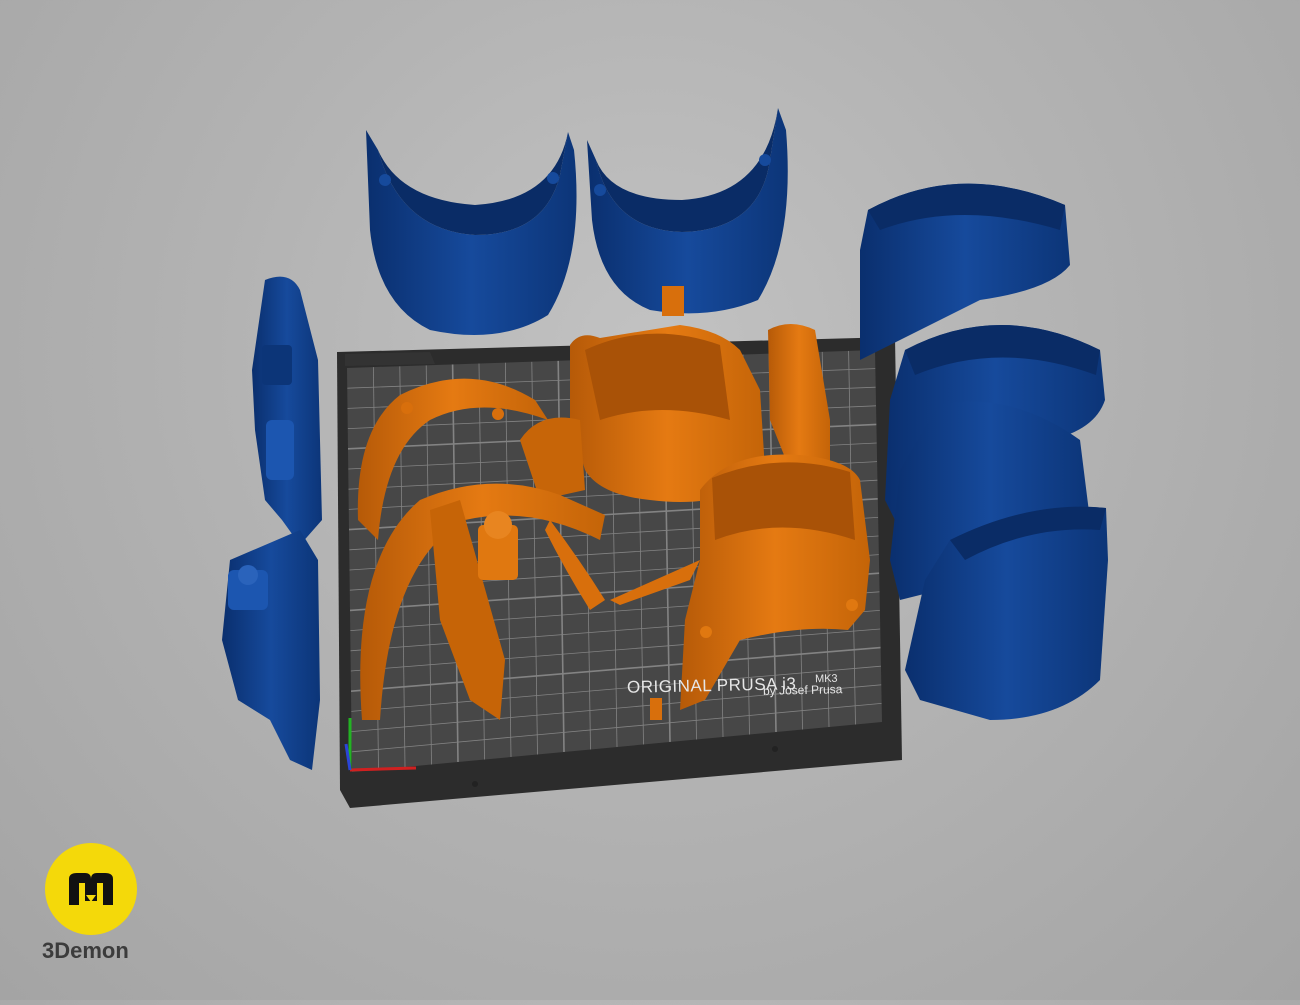  I want to click on 3demon-logo-icon, so click(91, 889).